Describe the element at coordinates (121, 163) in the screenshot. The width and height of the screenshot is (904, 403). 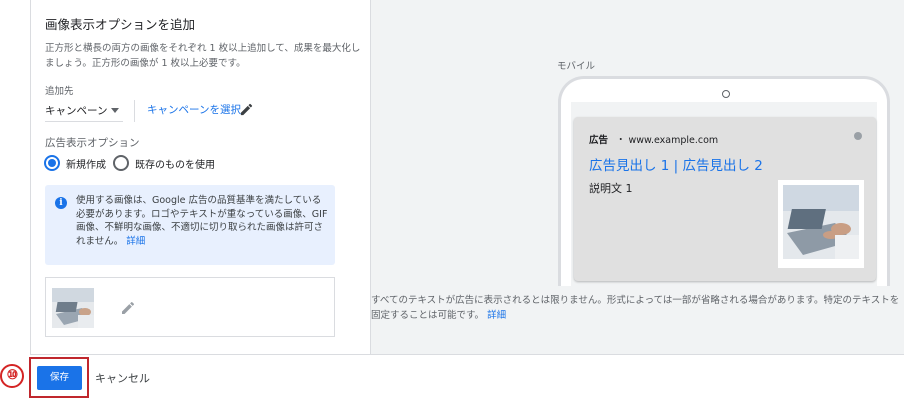
I see `radio-use-existing` at that location.